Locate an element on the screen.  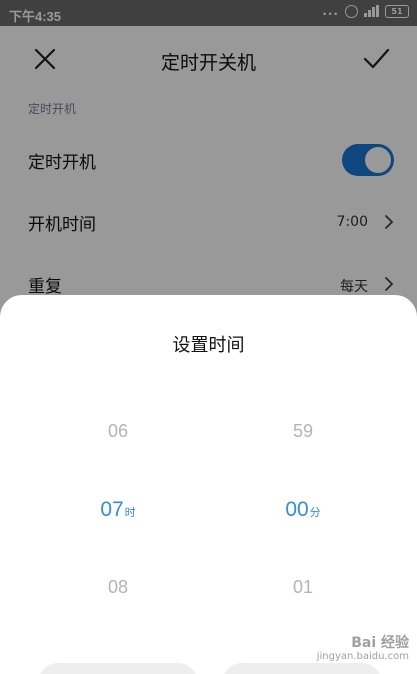
ok-button is located at coordinates (302, 668).